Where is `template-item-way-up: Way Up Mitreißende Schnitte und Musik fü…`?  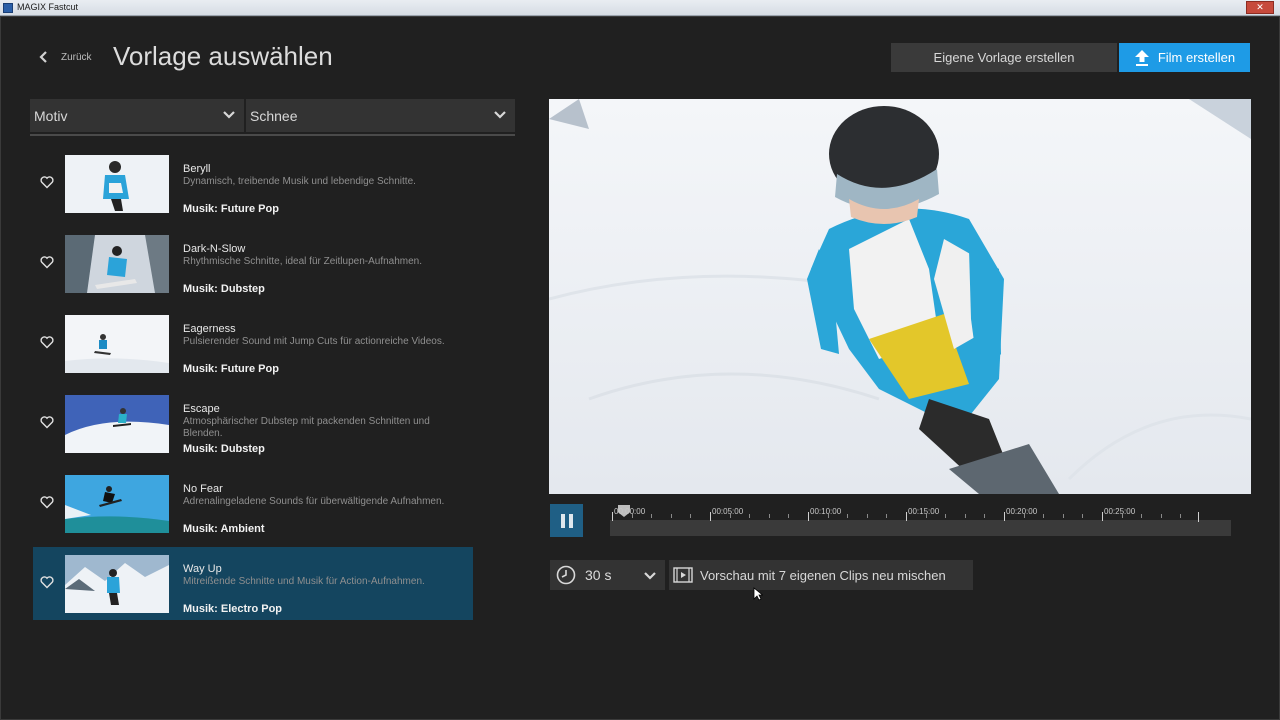
template-item-way-up: Way Up Mitreißende Schnitte und Musik fü… is located at coordinates (253, 583).